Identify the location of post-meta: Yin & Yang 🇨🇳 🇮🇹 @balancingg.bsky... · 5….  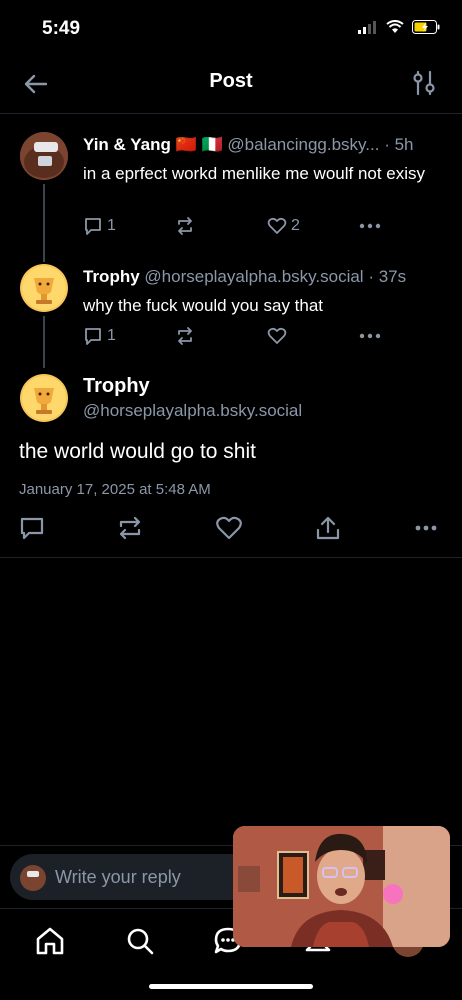
(248, 145).